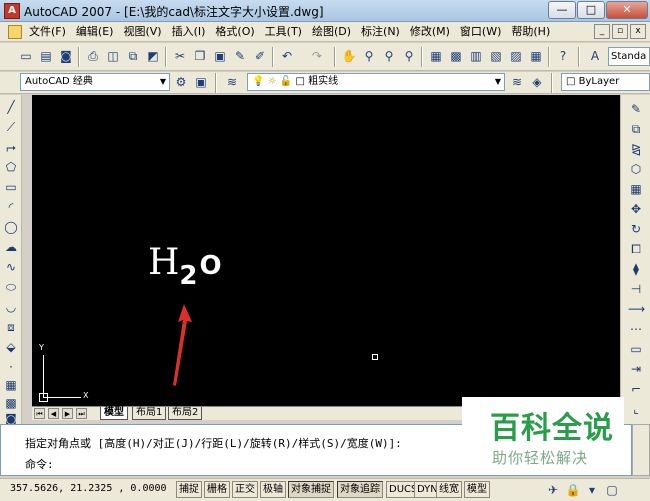 This screenshot has height=501, width=650. Describe the element at coordinates (536, 56) in the screenshot. I see `calculator-icon: ▦` at that location.